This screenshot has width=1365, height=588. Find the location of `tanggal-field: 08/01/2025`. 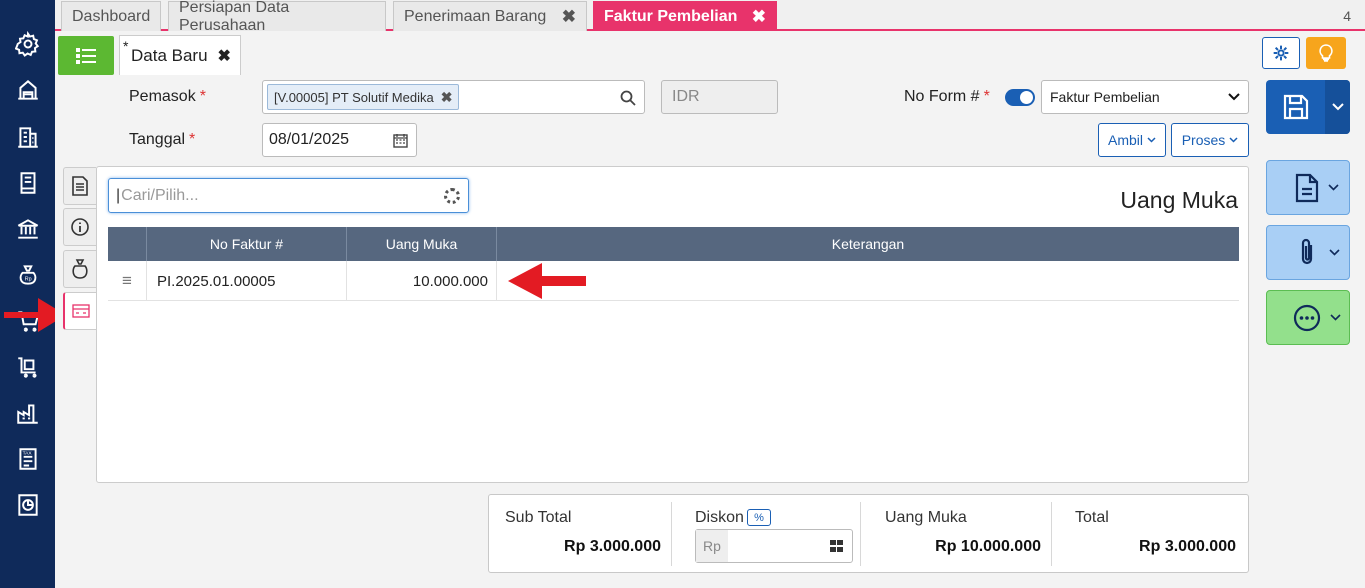

tanggal-field: 08/01/2025 is located at coordinates (339, 140).